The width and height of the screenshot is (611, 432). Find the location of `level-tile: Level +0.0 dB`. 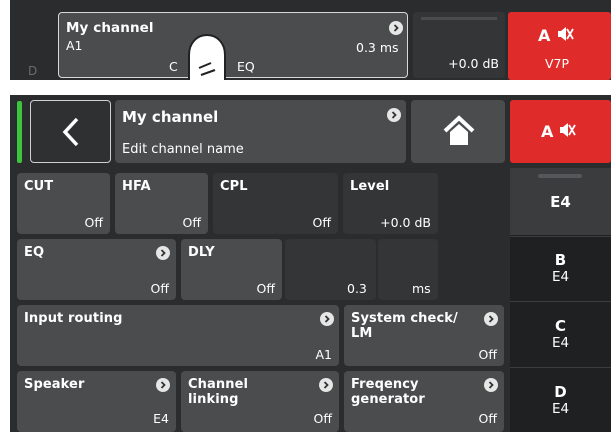

level-tile: Level +0.0 dB is located at coordinates (390, 203).